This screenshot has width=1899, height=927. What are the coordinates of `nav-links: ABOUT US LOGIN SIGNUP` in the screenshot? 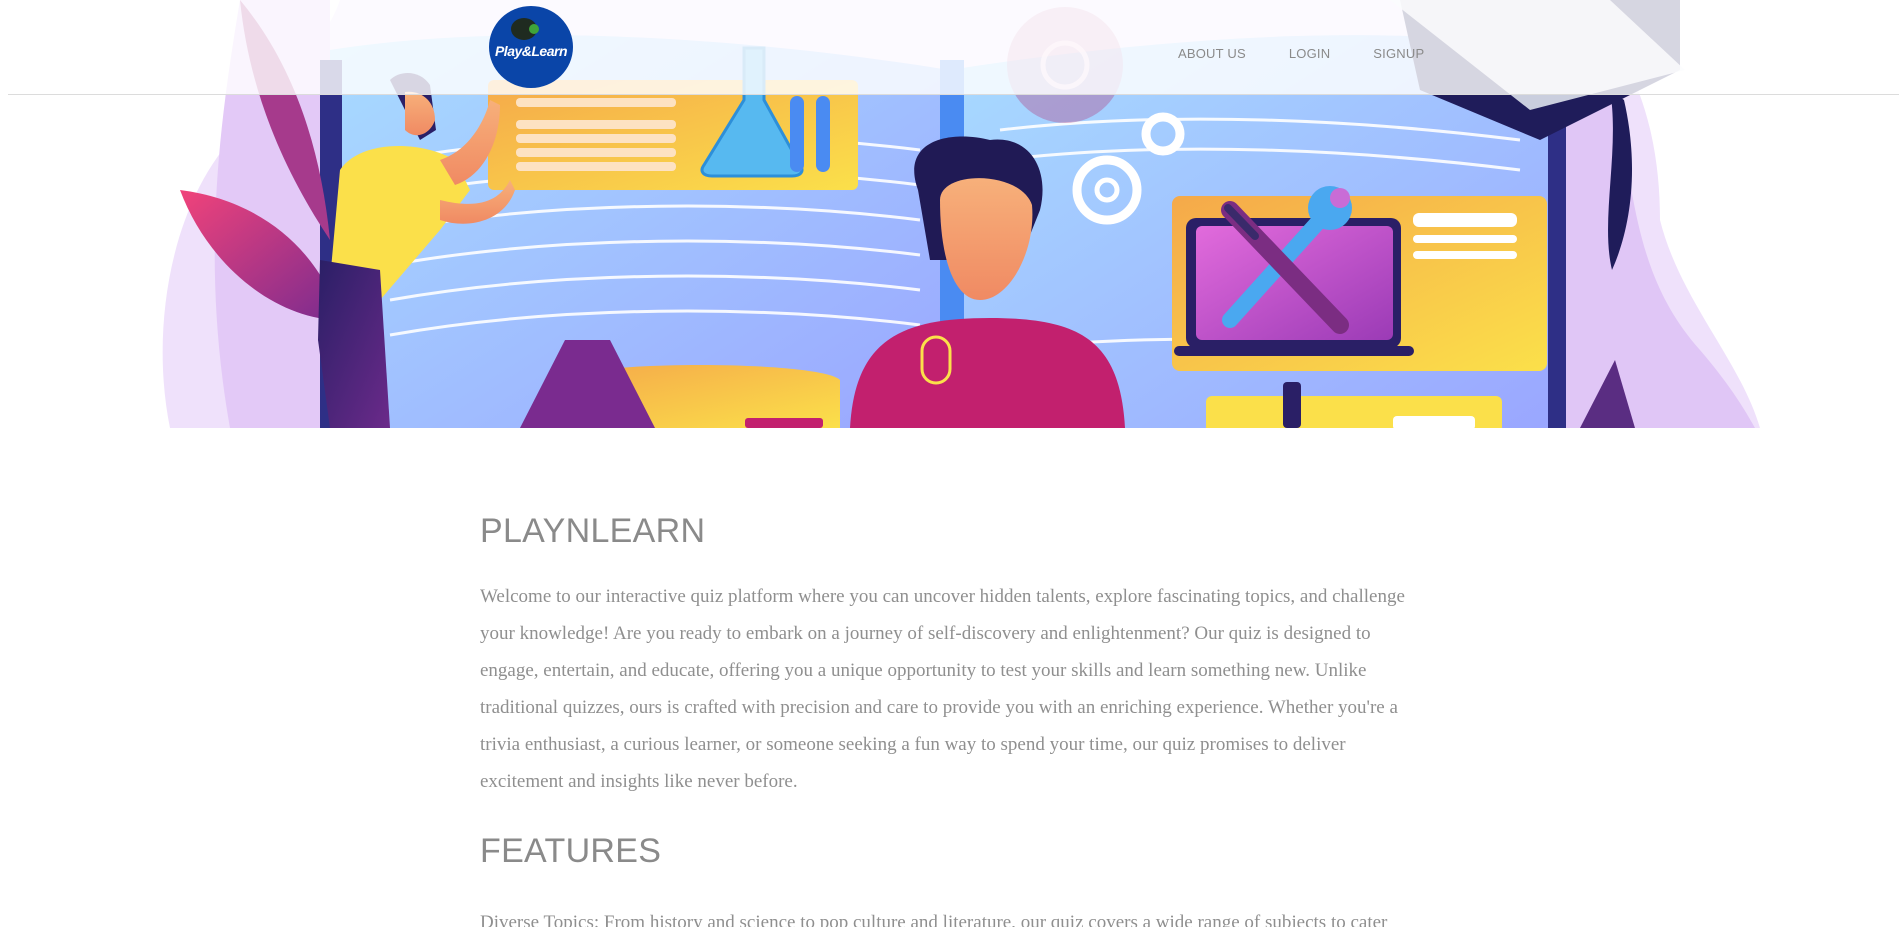 It's located at (1322, 53).